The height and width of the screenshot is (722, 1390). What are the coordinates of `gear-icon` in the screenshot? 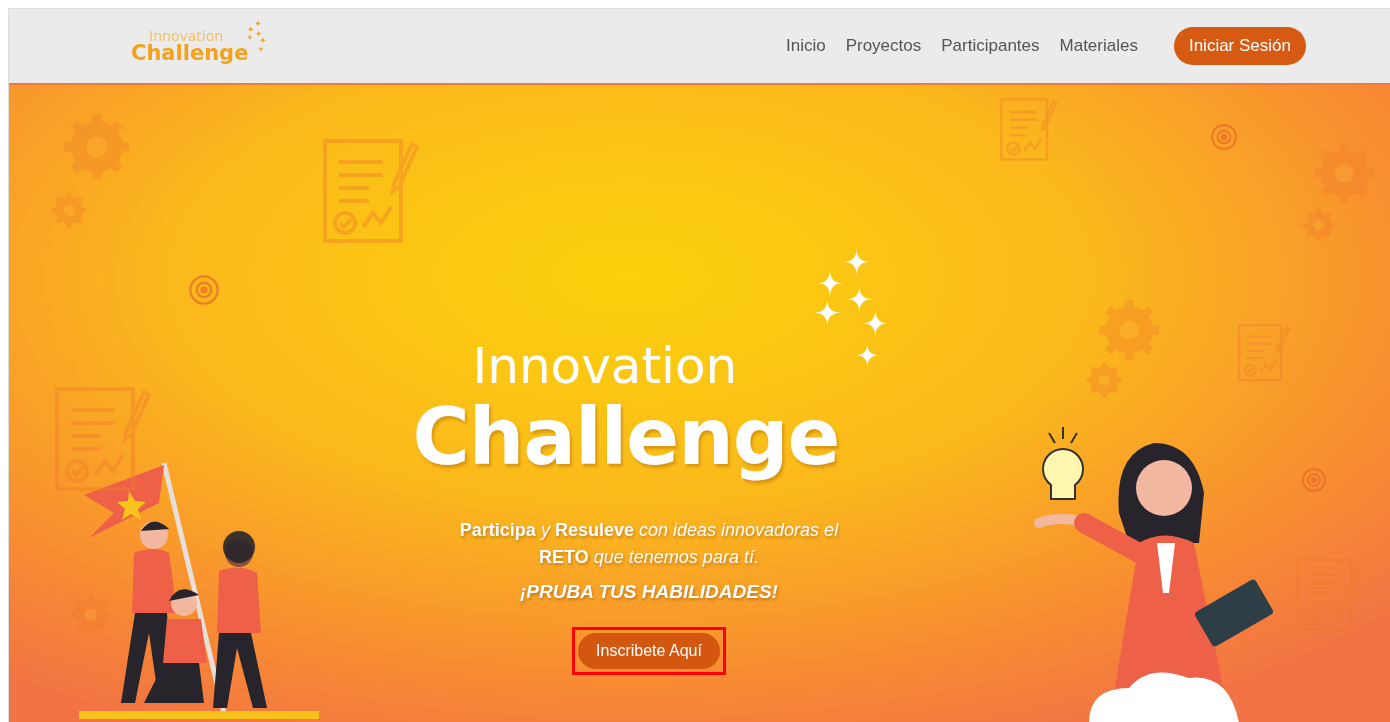 It's located at (97, 147).